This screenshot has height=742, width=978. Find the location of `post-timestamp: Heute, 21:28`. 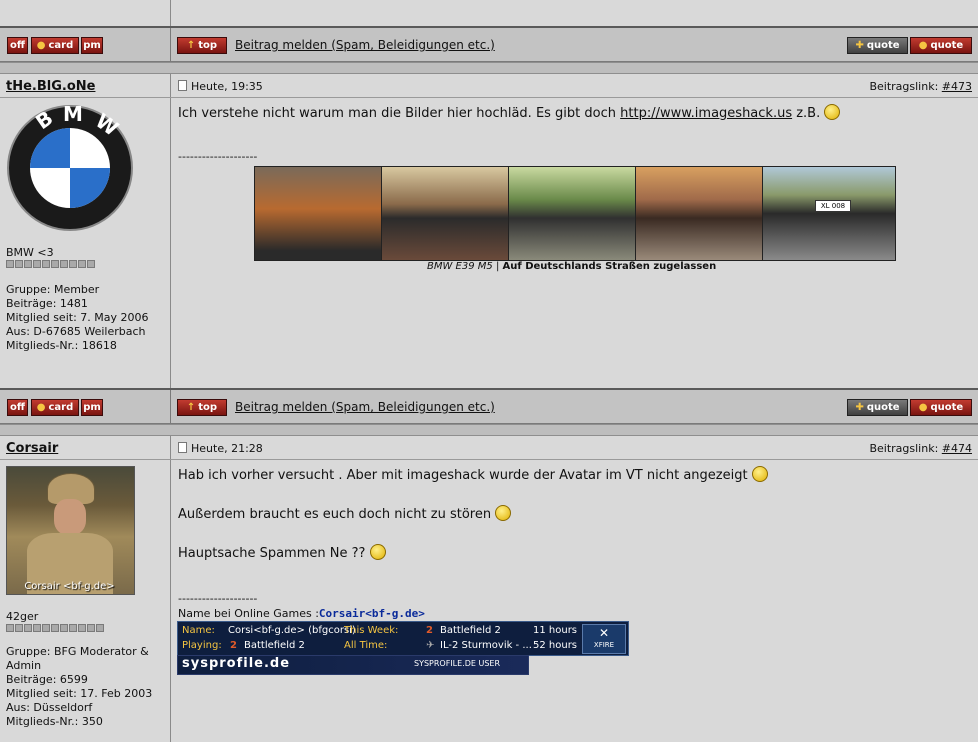

post-timestamp: Heute, 21:28 is located at coordinates (220, 448).